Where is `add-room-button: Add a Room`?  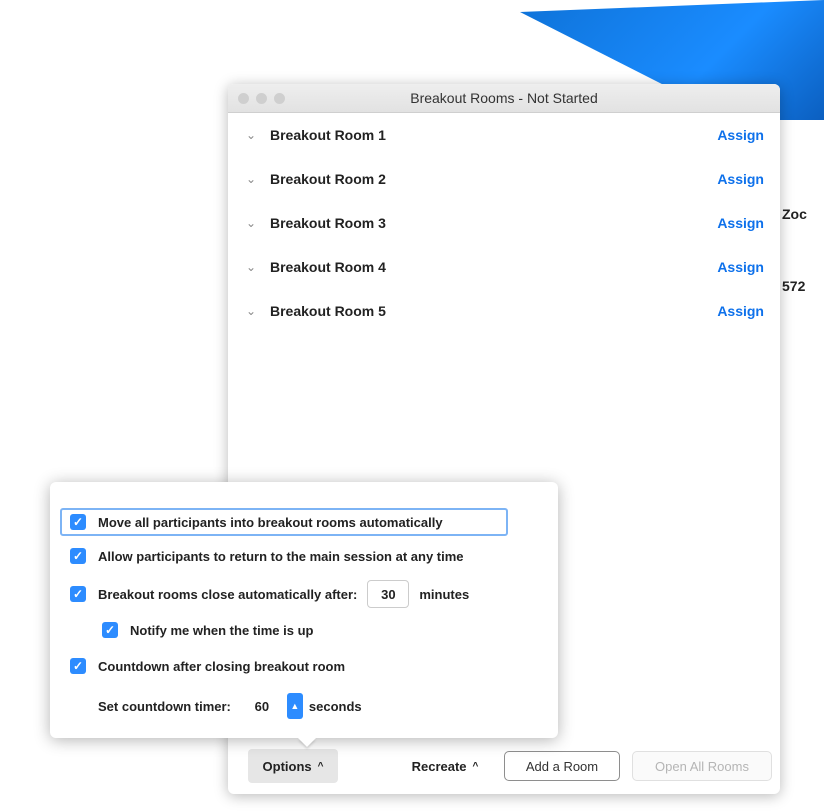
add-room-button: Add a Room is located at coordinates (562, 766).